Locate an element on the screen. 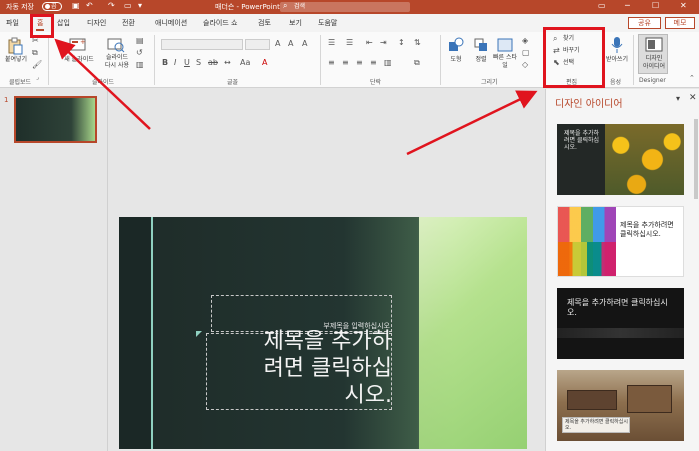 Image resolution: width=699 pixels, height=451 pixels. arrow-to-home-tab is located at coordinates (102, 84).